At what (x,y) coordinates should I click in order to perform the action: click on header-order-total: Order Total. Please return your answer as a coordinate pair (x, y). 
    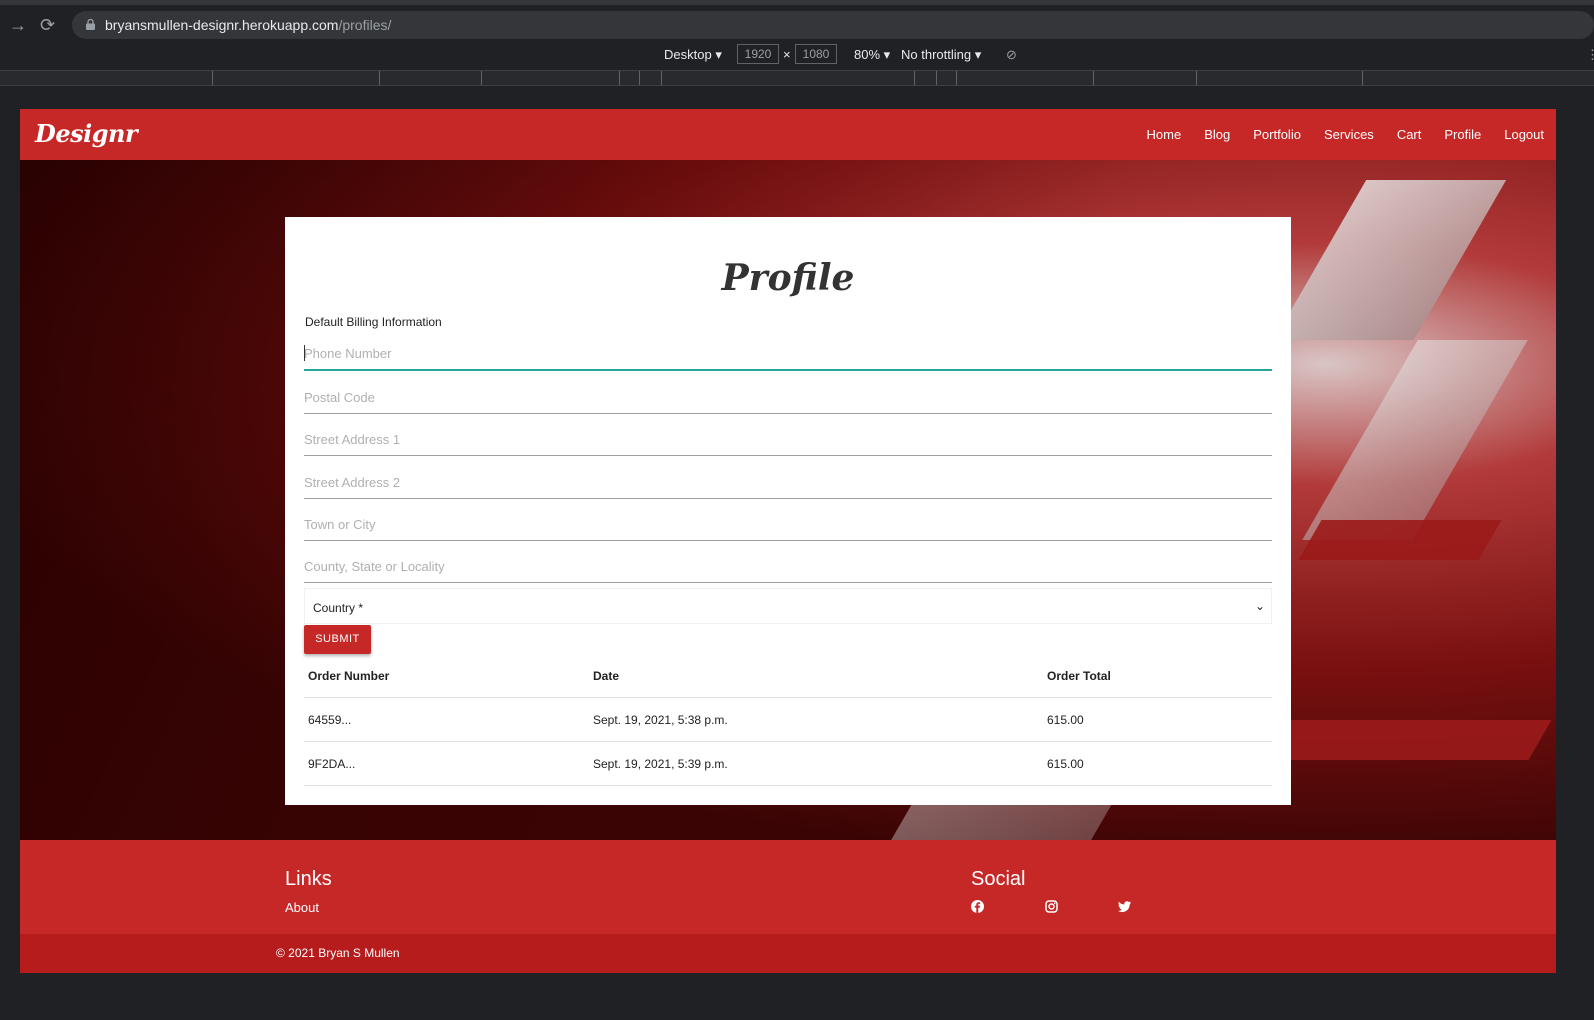
    Looking at the image, I should click on (1079, 676).